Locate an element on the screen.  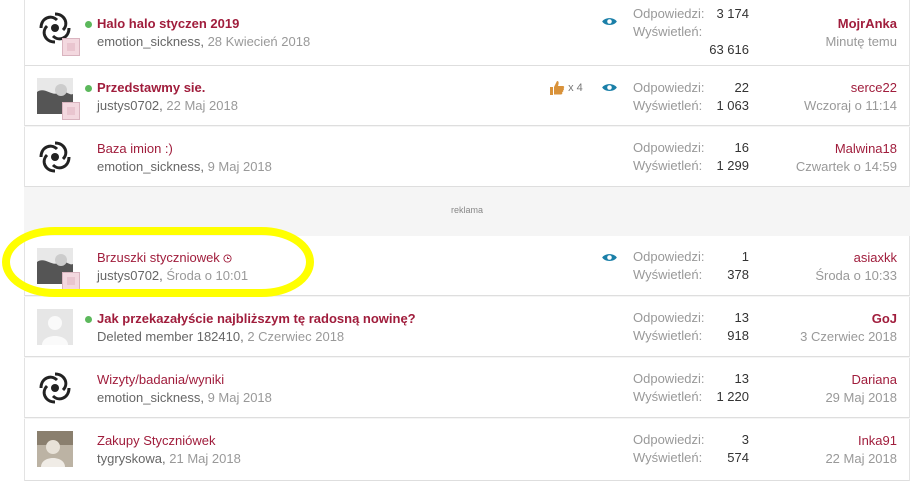
likes-count: x 4 is located at coordinates (575, 87).